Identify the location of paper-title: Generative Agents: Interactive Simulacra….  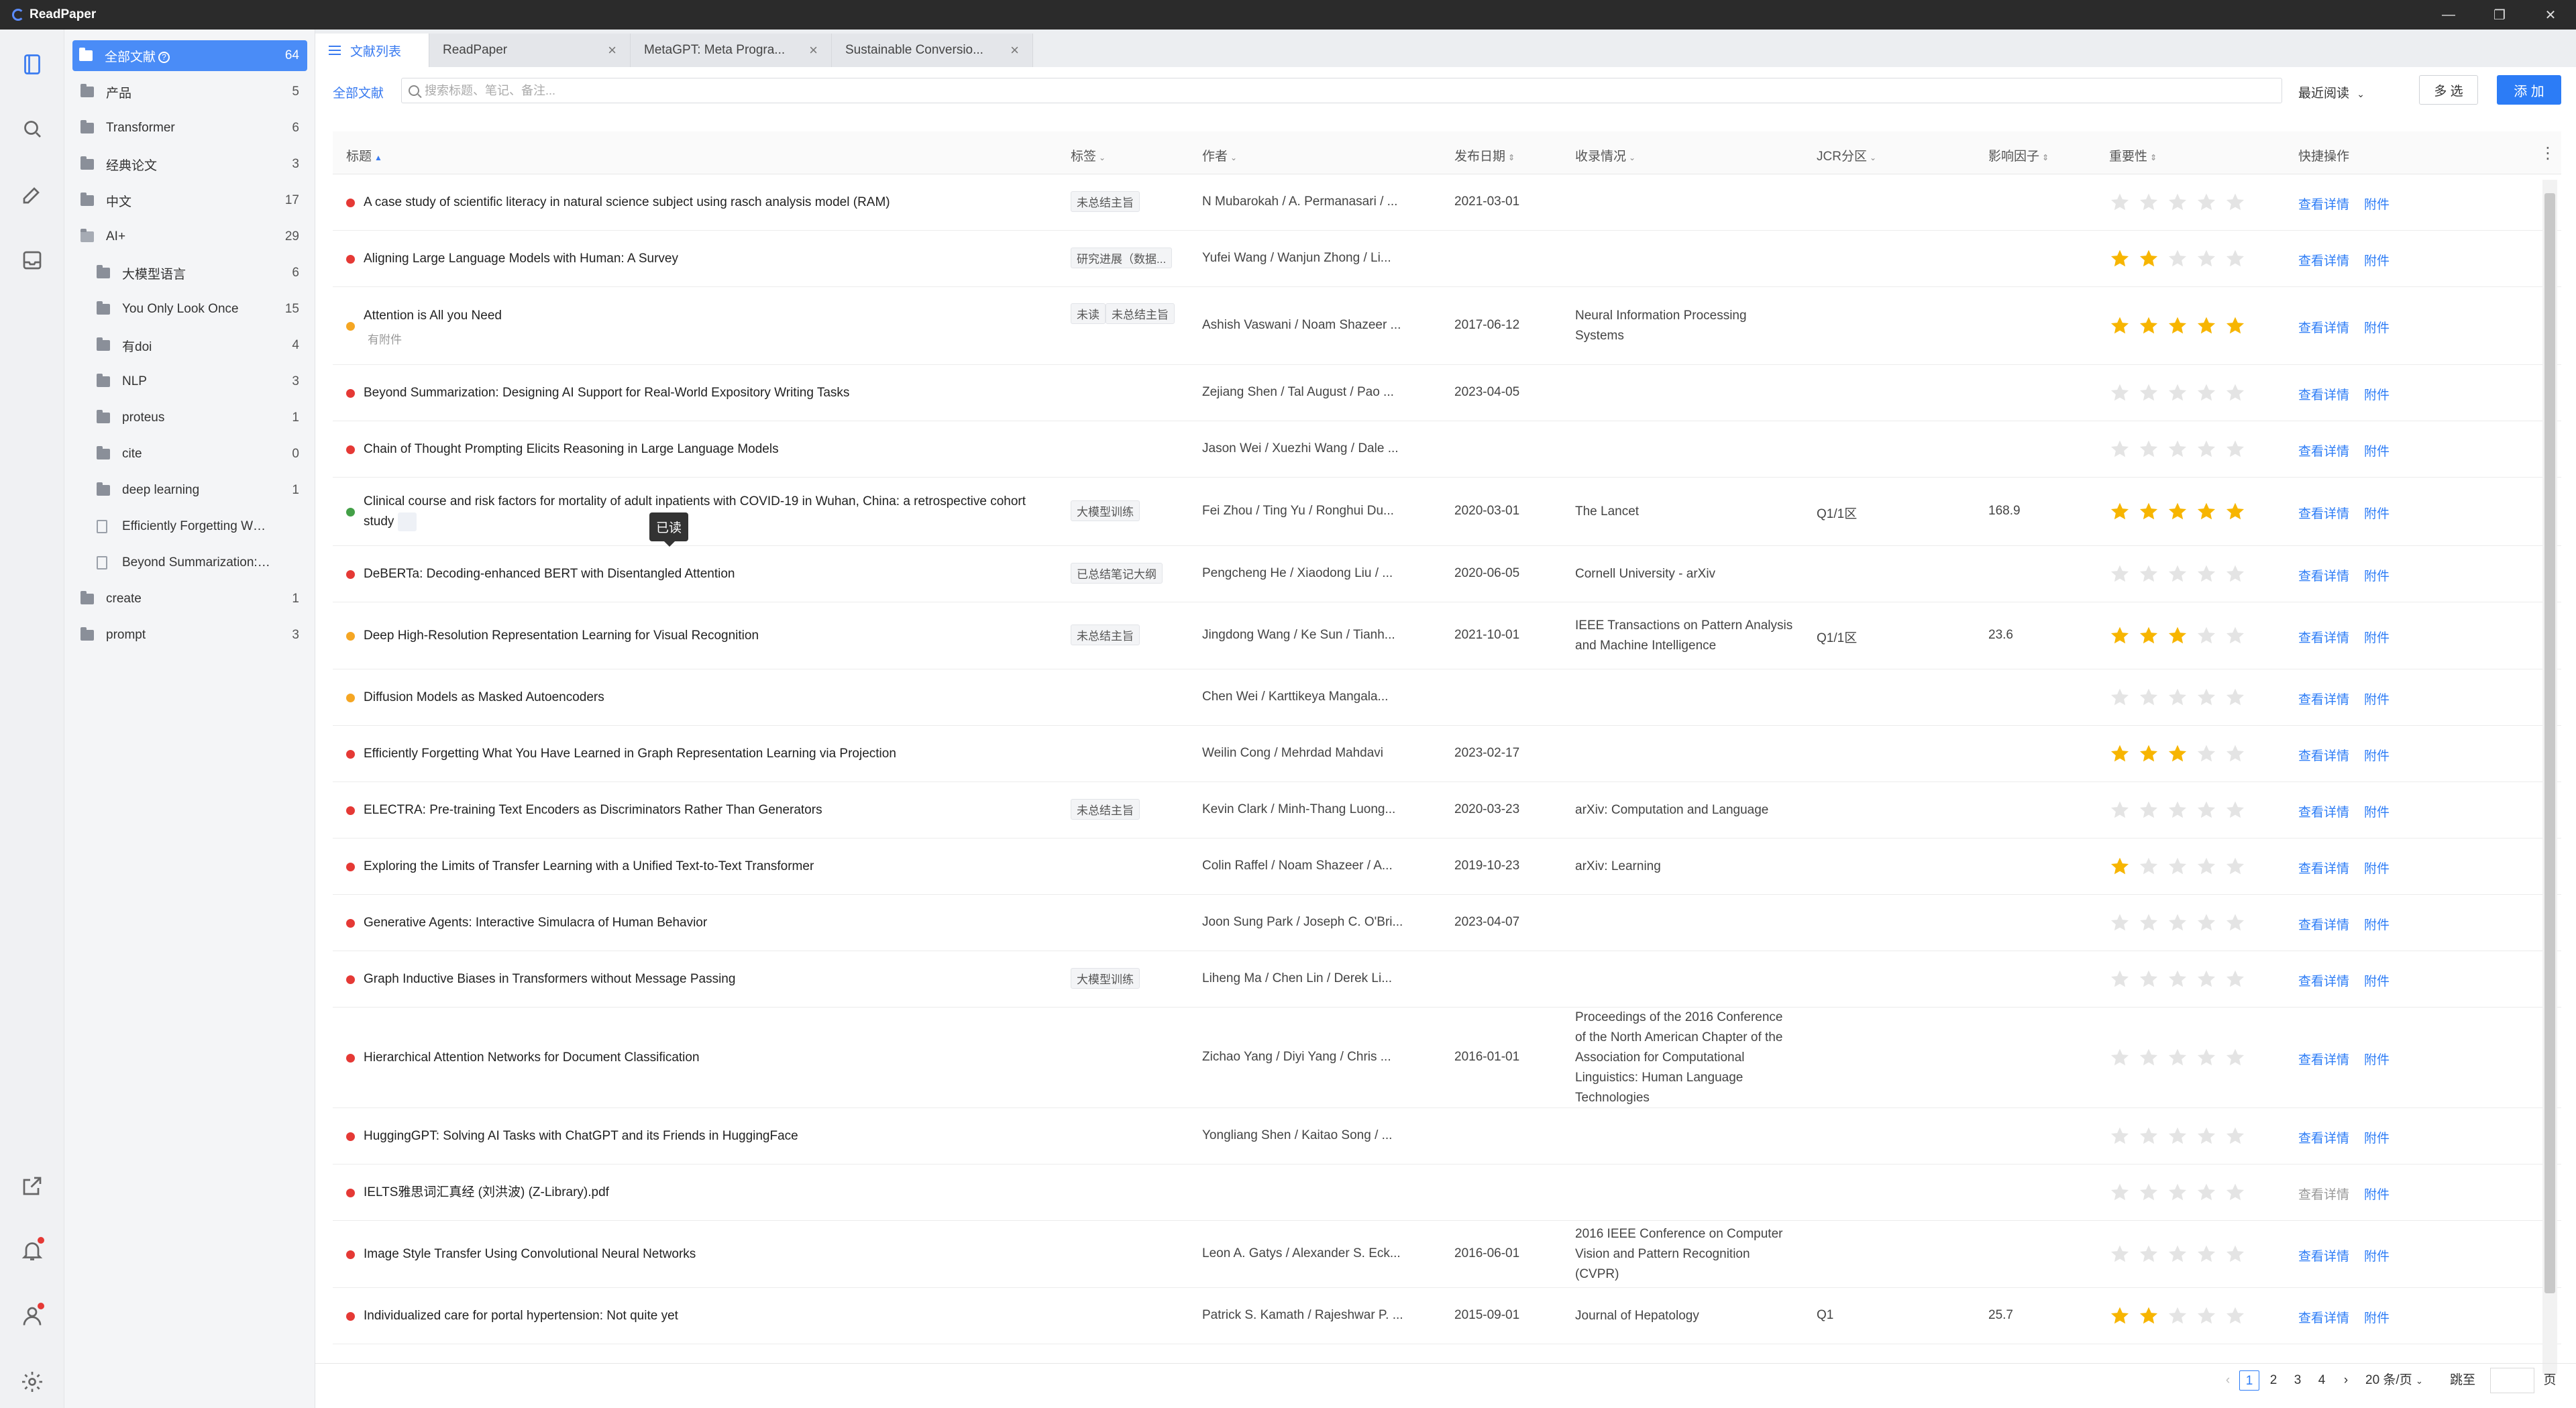
(702, 923).